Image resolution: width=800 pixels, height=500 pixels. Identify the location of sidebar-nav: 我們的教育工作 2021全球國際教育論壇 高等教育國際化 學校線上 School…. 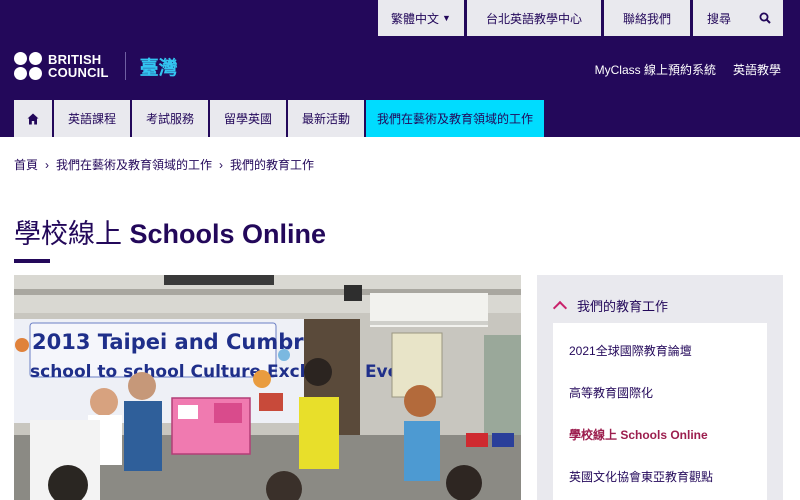
(660, 387).